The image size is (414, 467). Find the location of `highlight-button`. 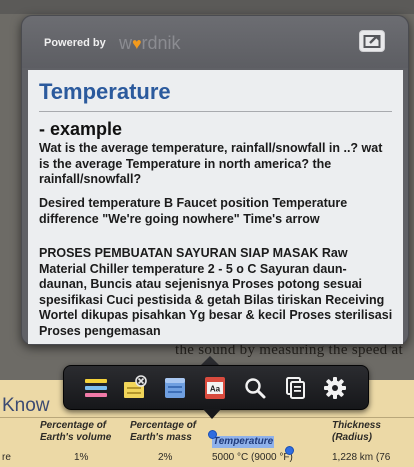

highlight-button is located at coordinates (96, 388).